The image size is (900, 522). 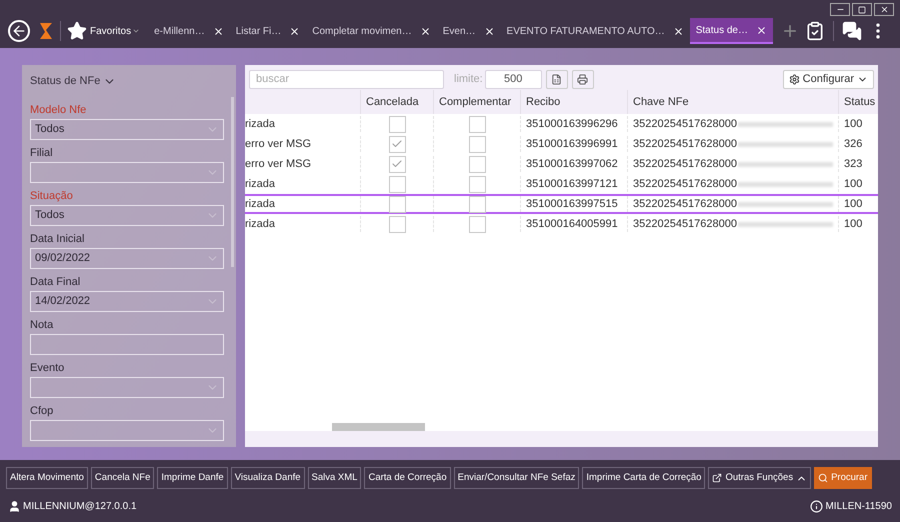 I want to click on back-icon, so click(x=19, y=31).